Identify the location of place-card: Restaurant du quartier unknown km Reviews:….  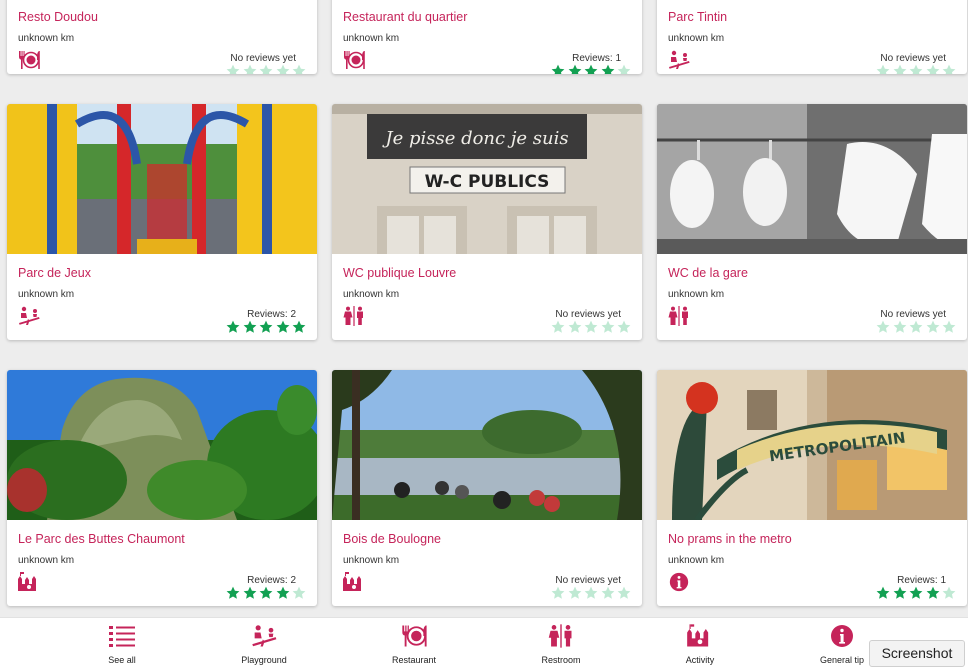
(487, 37).